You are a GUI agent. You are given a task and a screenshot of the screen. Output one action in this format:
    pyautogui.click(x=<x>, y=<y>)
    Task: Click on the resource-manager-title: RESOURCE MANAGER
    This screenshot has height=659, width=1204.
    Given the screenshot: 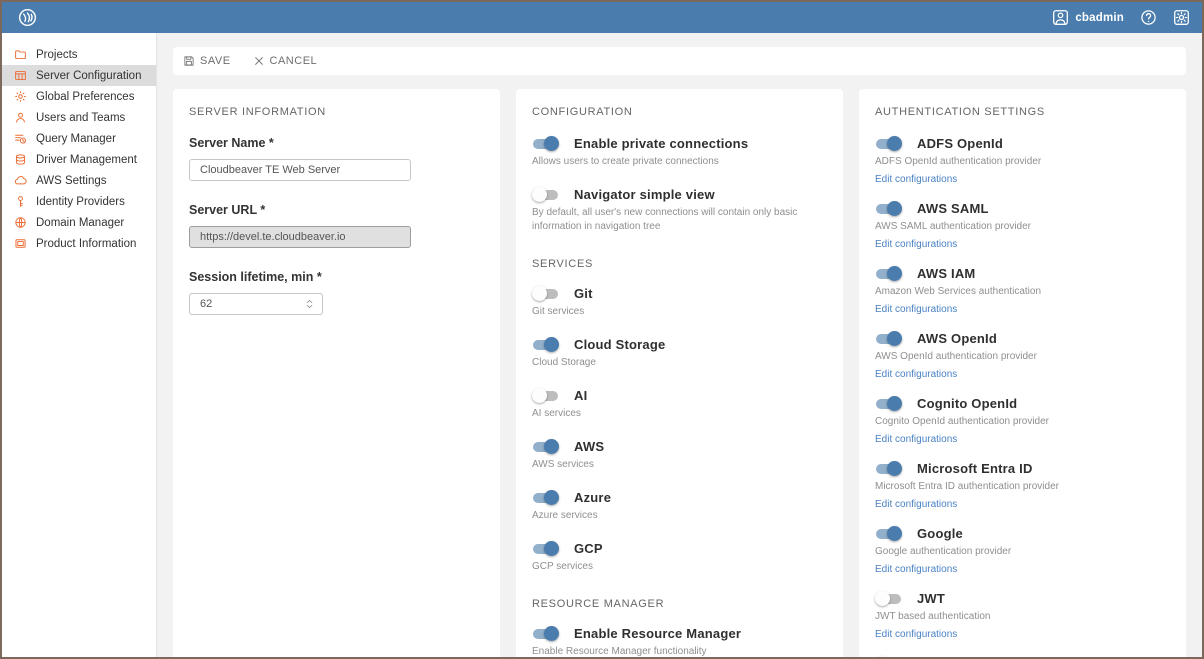 What is the action you would take?
    pyautogui.click(x=598, y=604)
    